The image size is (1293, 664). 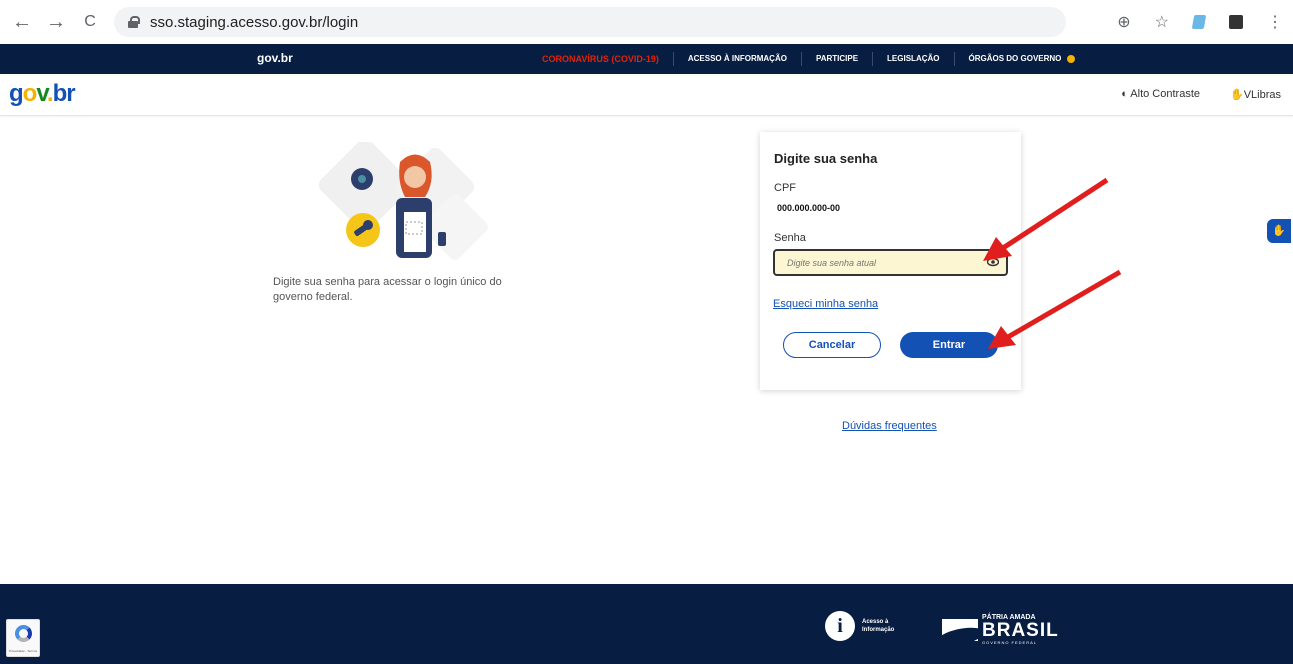 I want to click on topbar-link-participe: PARTICIPE, so click(x=838, y=59).